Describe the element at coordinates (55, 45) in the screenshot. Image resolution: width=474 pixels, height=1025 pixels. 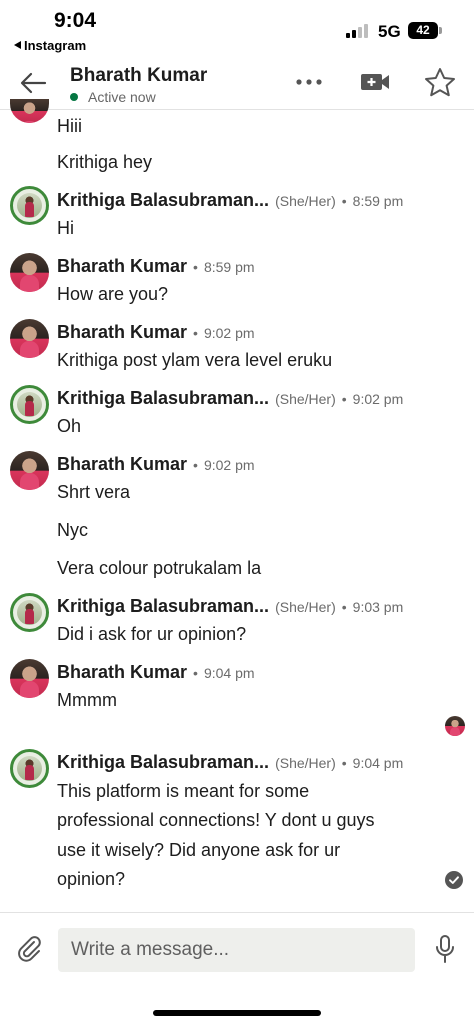
I see `back-app-label: Instagram` at that location.